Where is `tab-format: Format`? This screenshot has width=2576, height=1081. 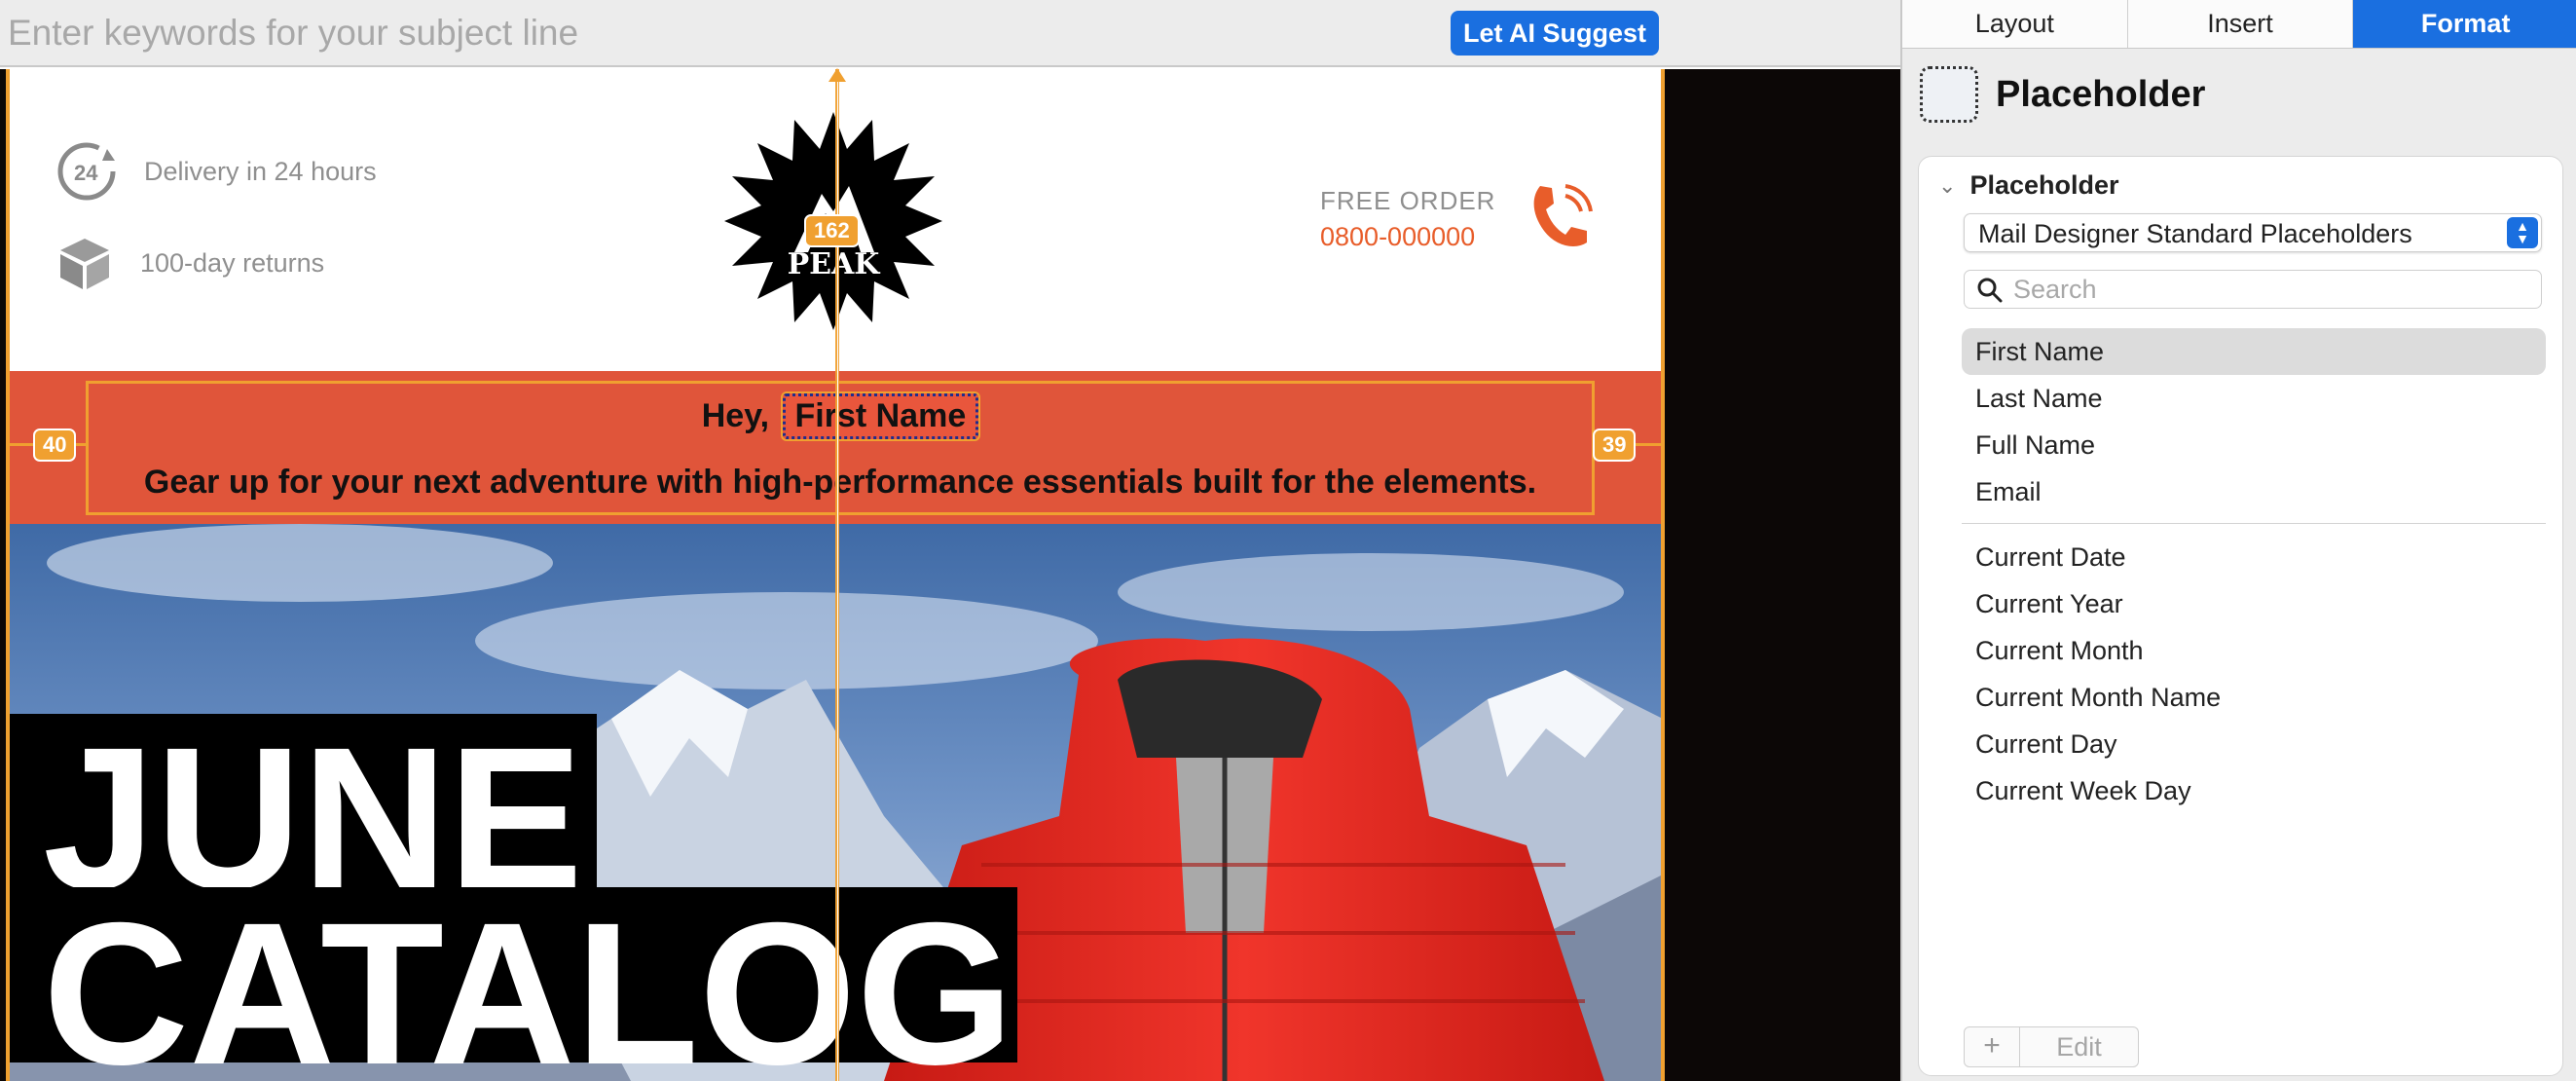 tab-format: Format is located at coordinates (2464, 24).